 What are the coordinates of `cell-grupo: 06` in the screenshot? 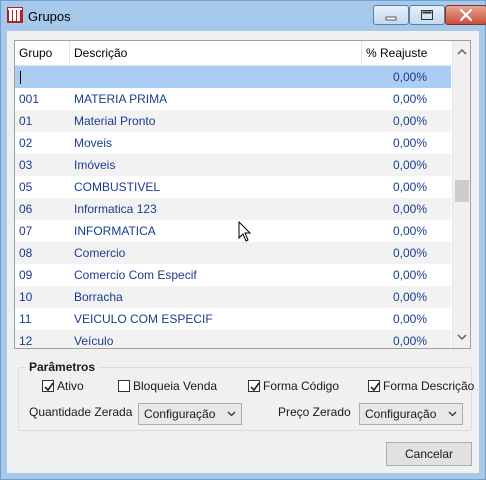 It's located at (26, 209).